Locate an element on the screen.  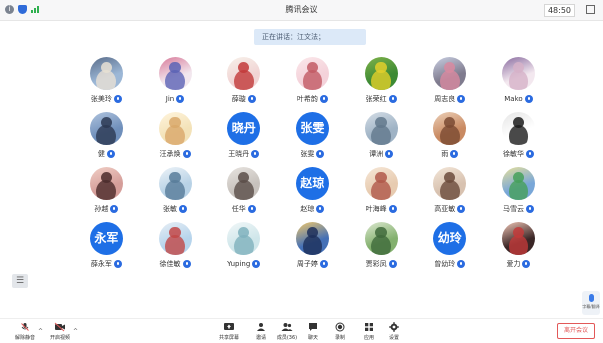
participant-name-row: 汪承焕 is located at coordinates (175, 154).